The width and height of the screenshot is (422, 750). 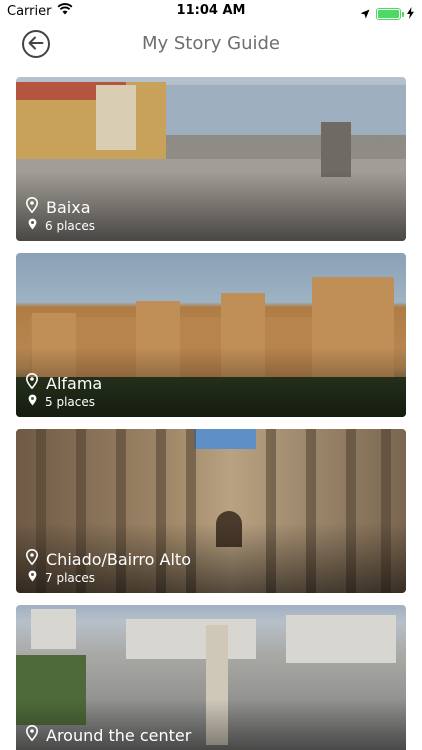 What do you see at coordinates (365, 13) in the screenshot?
I see `location-arrow-icon` at bounding box center [365, 13].